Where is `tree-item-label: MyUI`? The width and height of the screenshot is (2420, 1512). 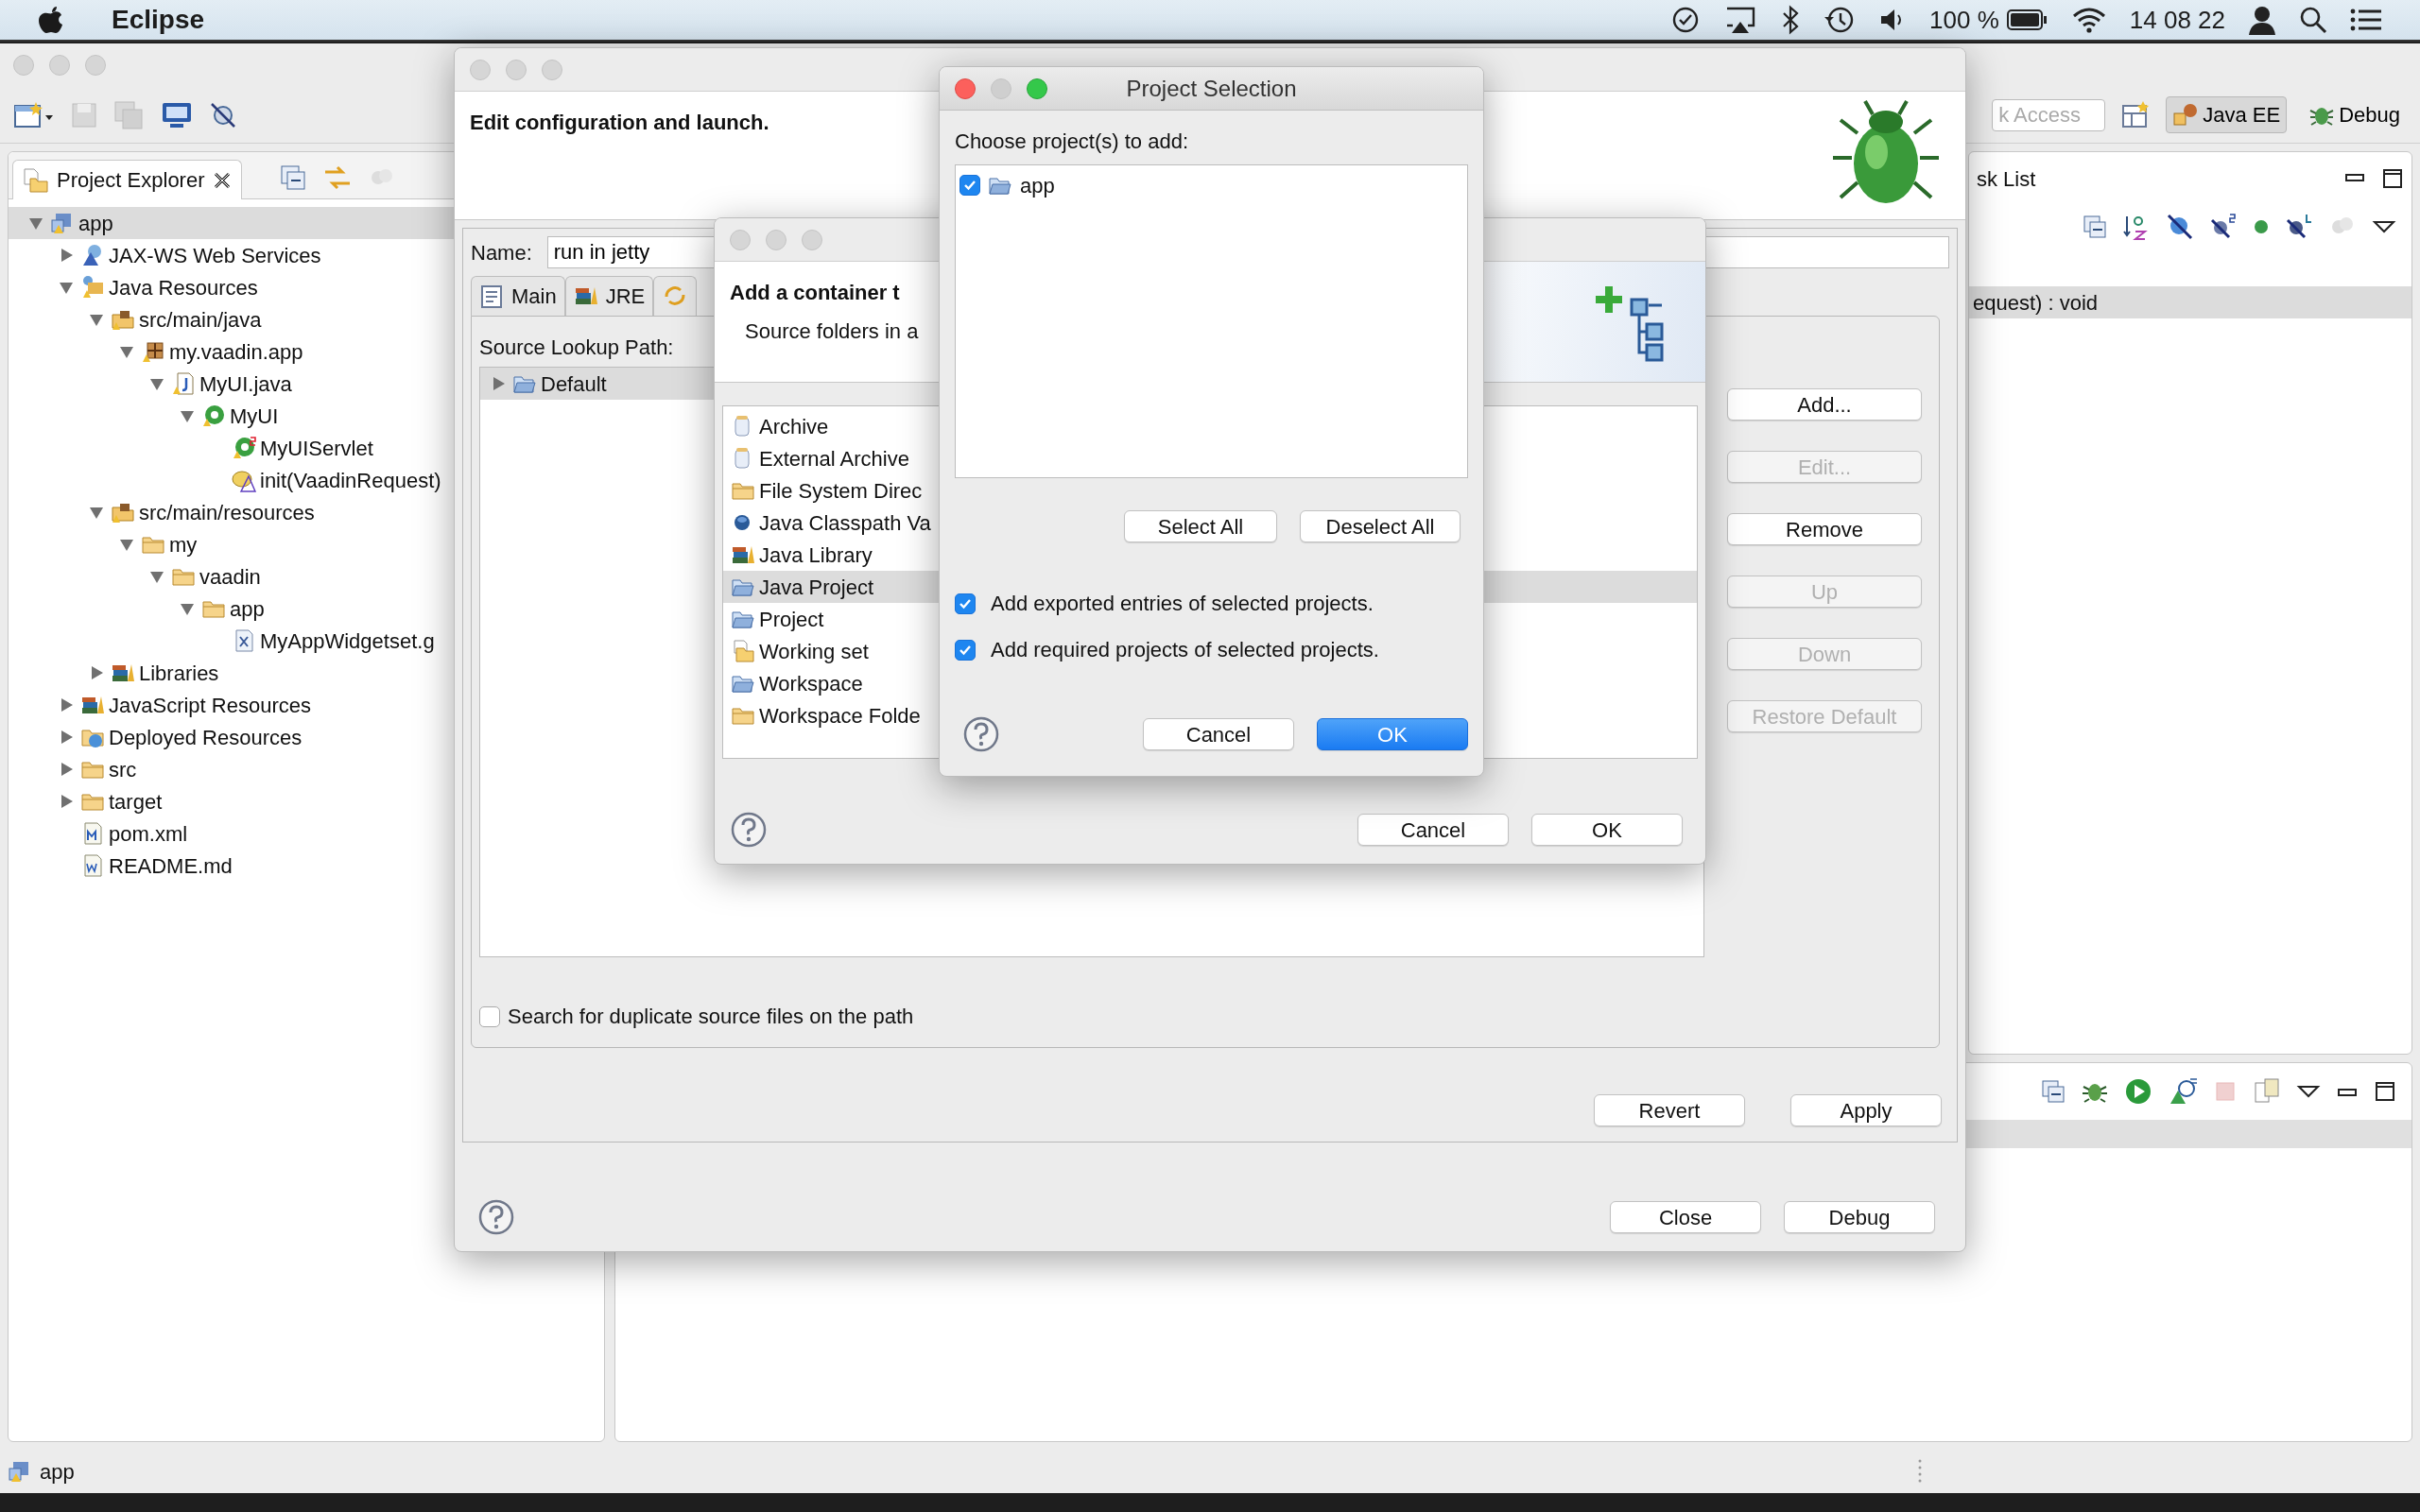 tree-item-label: MyUI is located at coordinates (254, 416).